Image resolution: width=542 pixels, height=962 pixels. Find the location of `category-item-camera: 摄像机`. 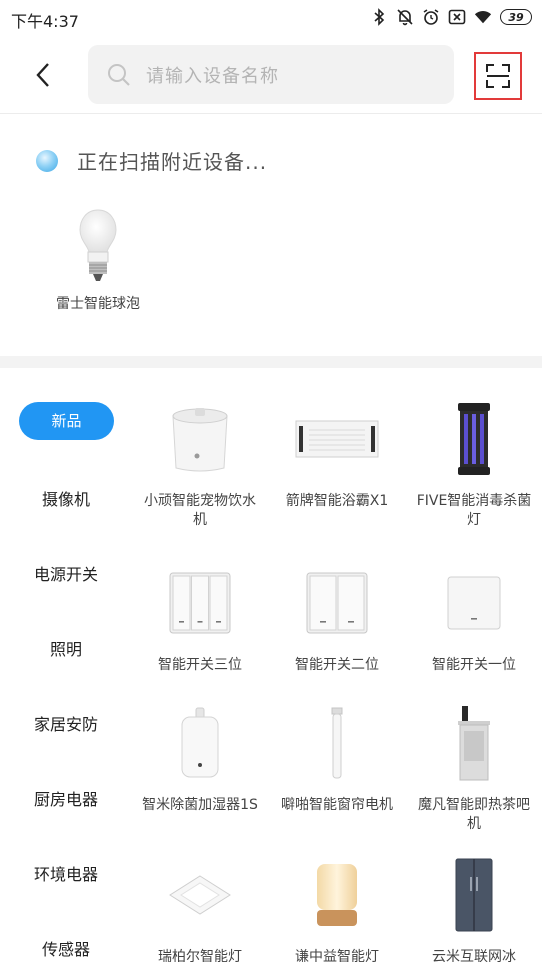

category-item-camera: 摄像机 is located at coordinates (66, 498).